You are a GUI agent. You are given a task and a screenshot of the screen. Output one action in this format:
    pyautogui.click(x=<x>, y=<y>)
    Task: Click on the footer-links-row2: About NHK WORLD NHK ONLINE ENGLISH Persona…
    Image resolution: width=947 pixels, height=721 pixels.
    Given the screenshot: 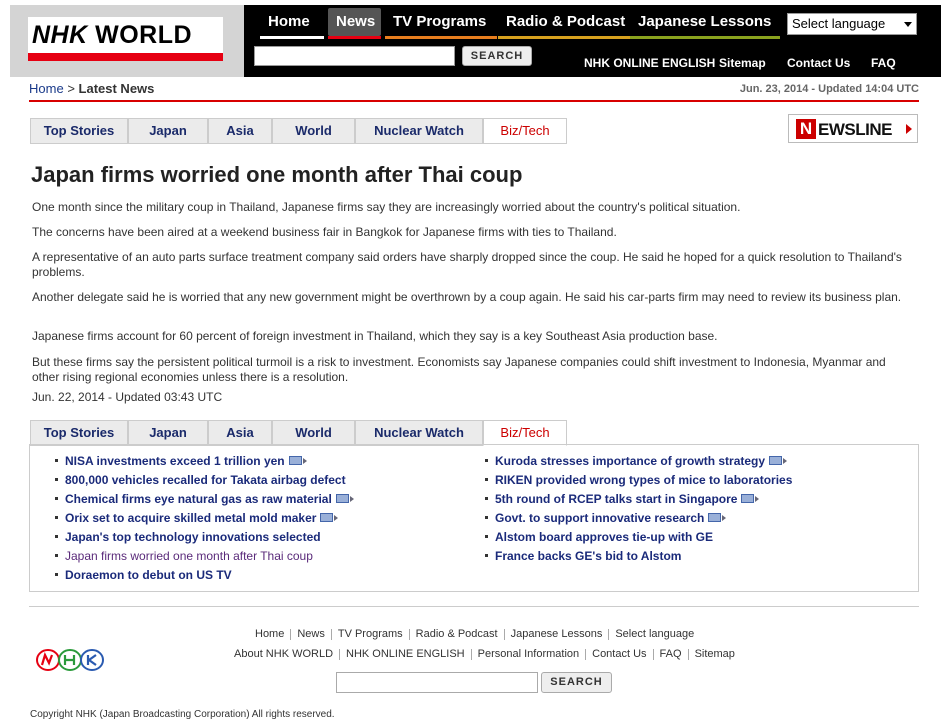 What is the action you would take?
    pyautogui.click(x=484, y=654)
    